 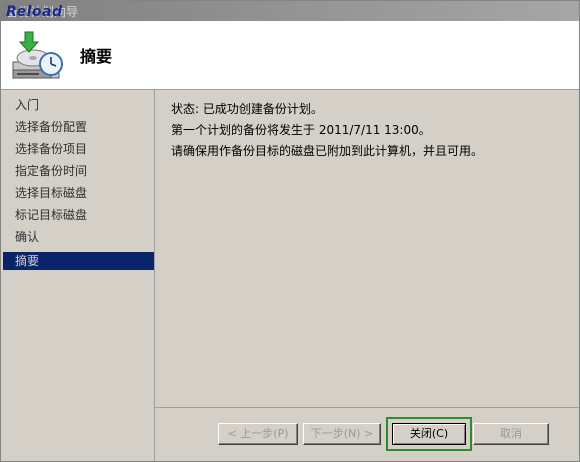 I want to click on step-getting-started: 入门, so click(x=27, y=105).